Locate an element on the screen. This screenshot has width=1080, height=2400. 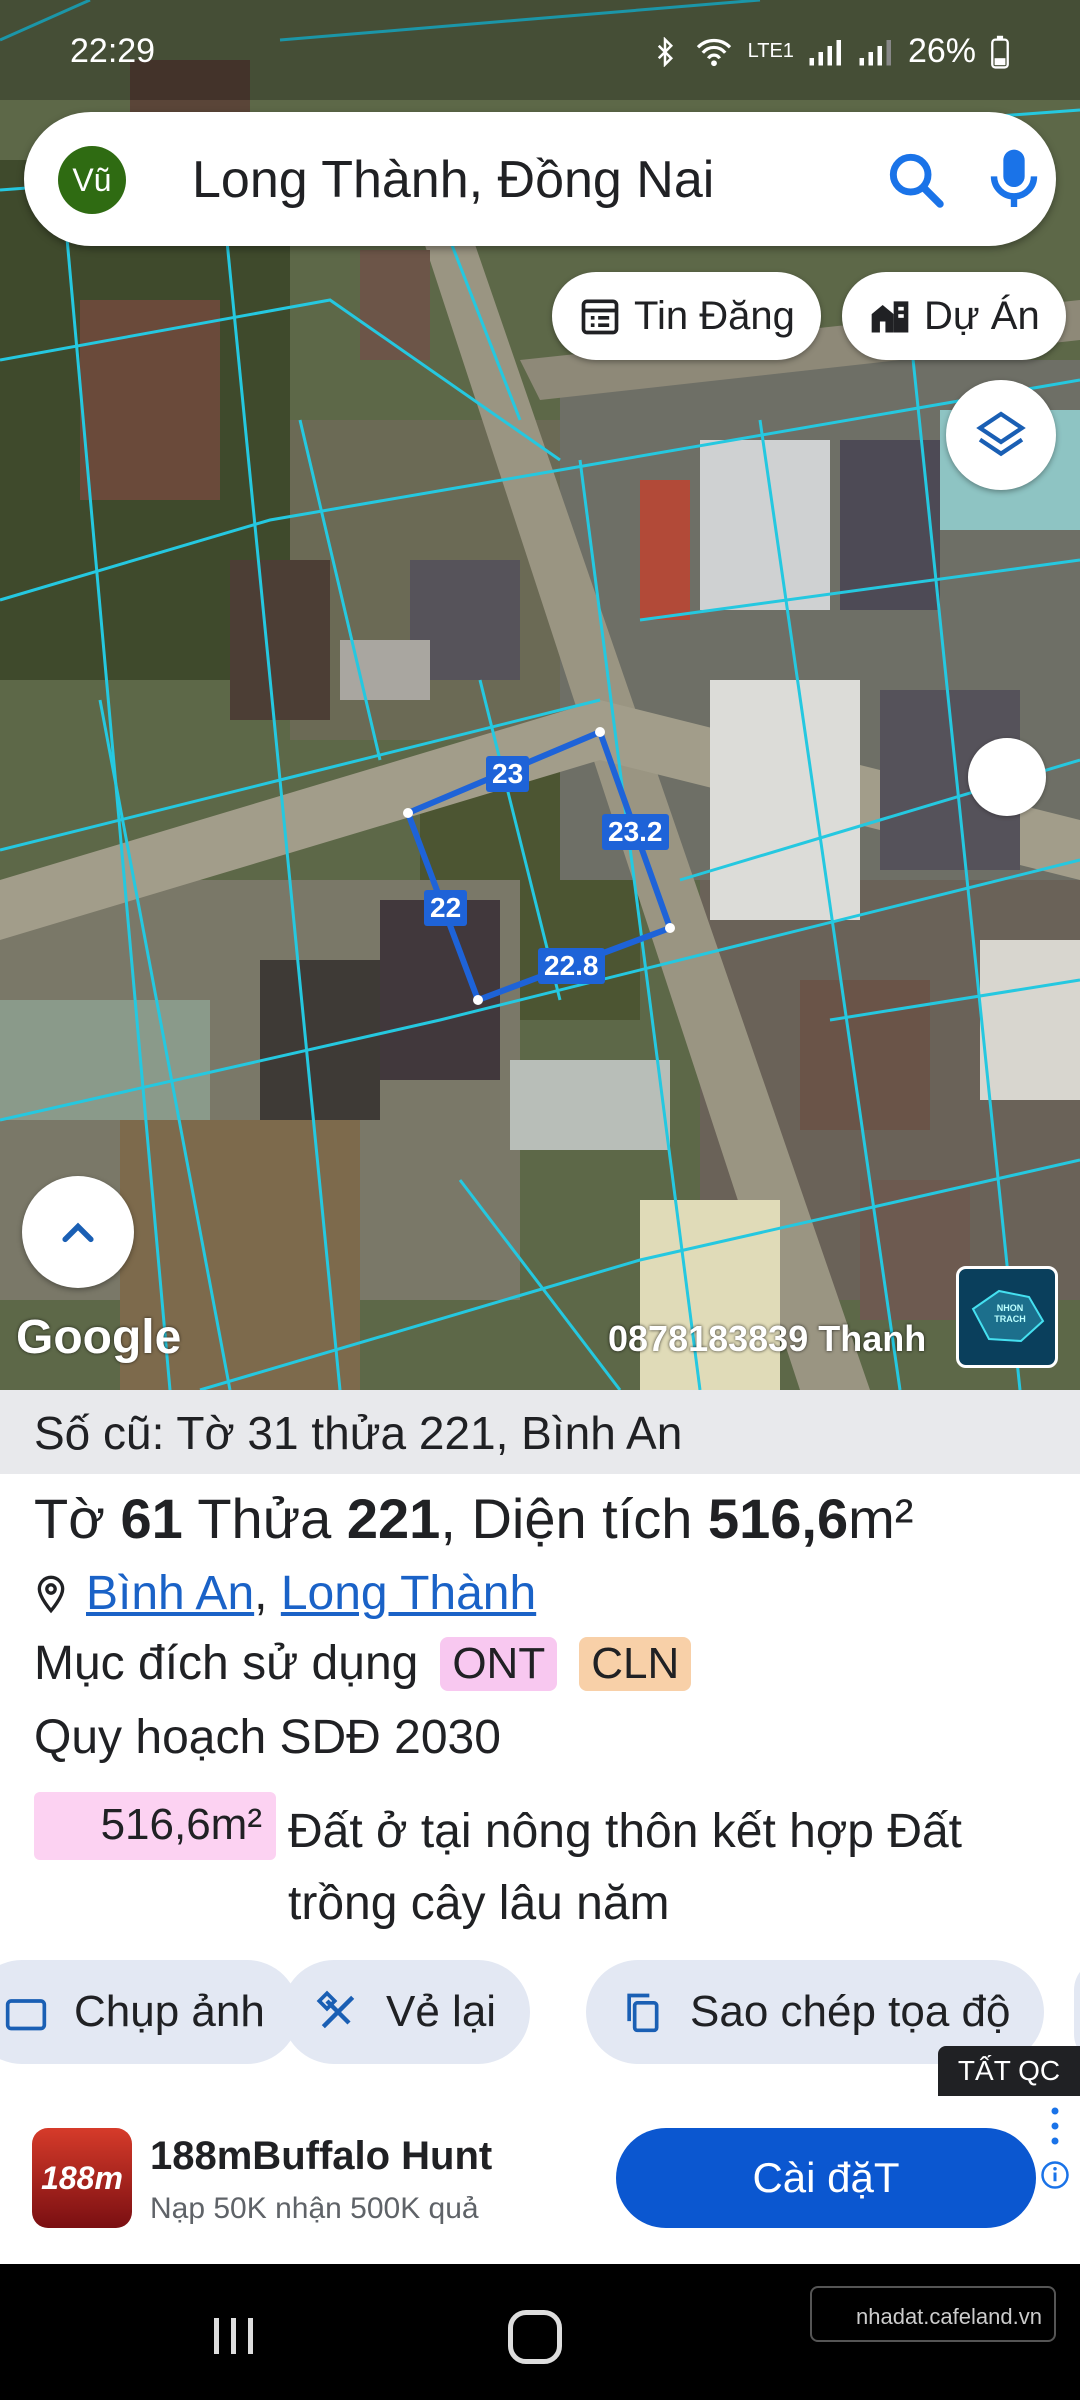
hide-ads-button: TẤT QC is located at coordinates (1009, 2071).